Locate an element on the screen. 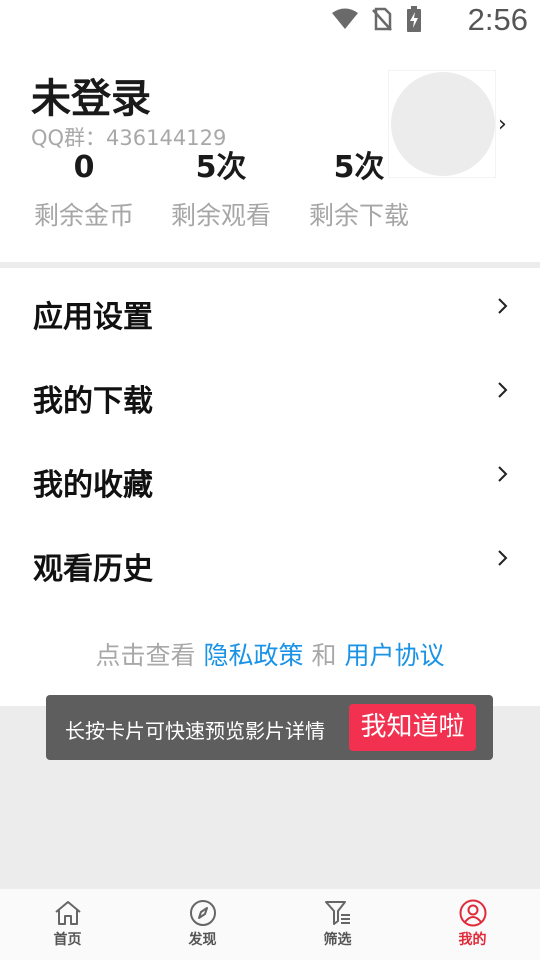 This screenshot has height=960, width=540. menu-item-label: 我的收藏 is located at coordinates (93, 485).